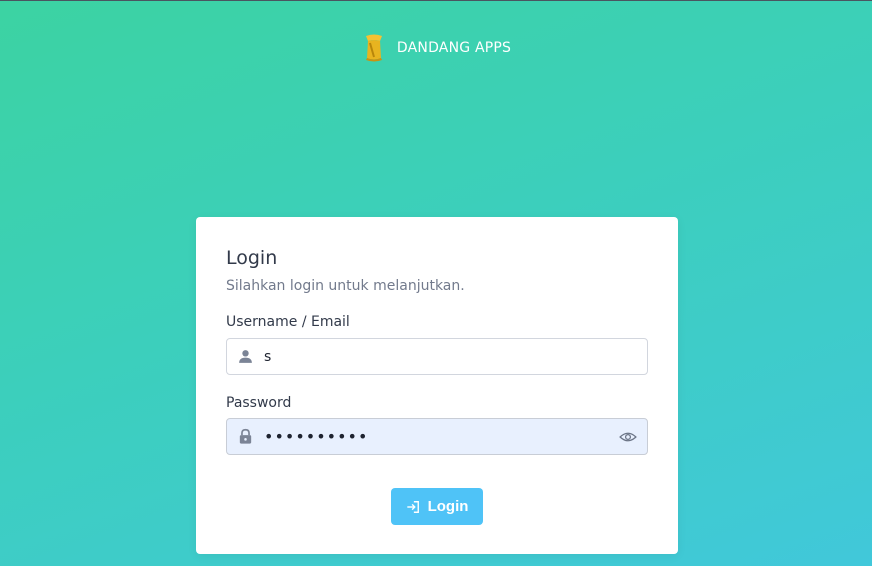 This screenshot has height=566, width=872. I want to click on login-button: Login, so click(437, 506).